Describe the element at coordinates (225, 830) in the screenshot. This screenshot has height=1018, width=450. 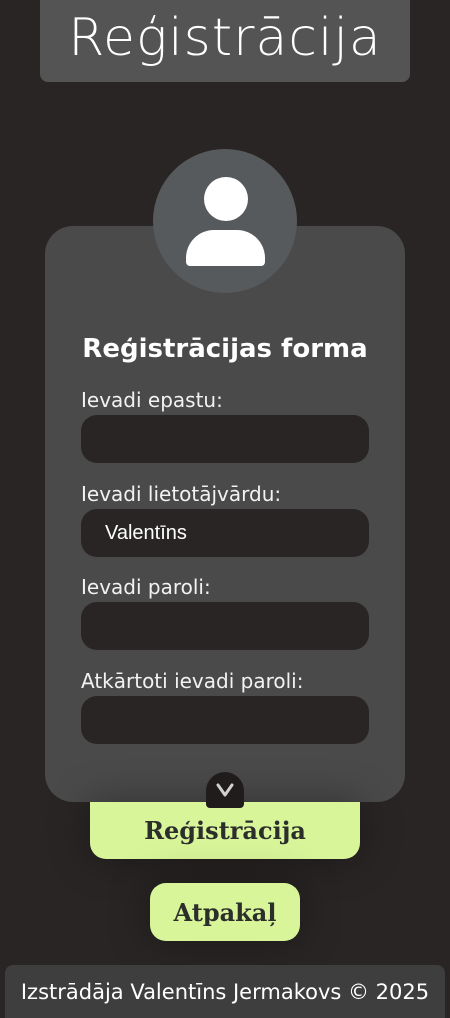
I see `register-button: Reģistrācija` at that location.